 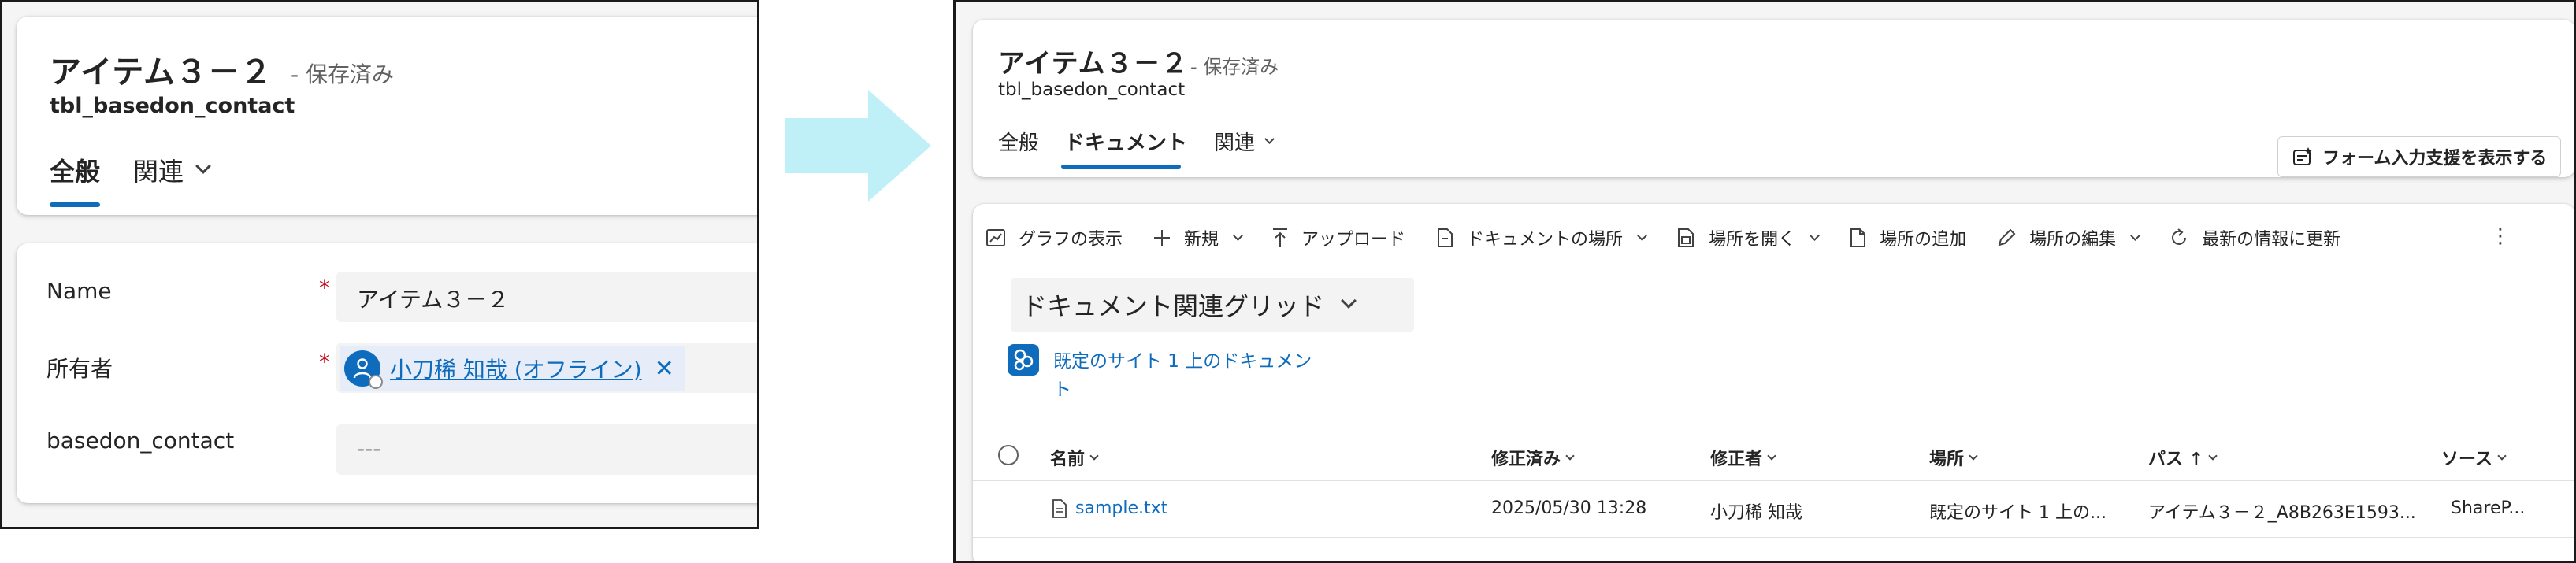 I want to click on form-assist-icon, so click(x=2302, y=156).